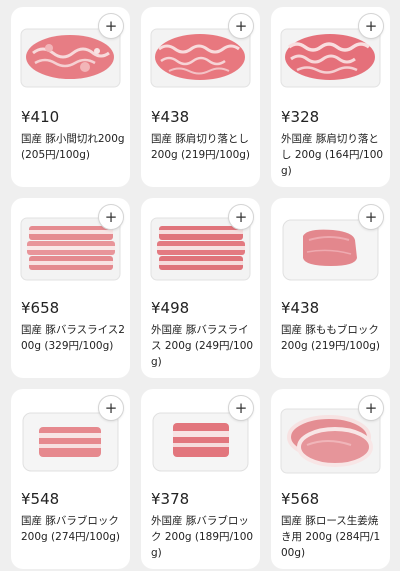  What do you see at coordinates (200, 97) in the screenshot?
I see `product-card: + ¥438 国産 豚肩切り落とし200g (219円/100g)` at bounding box center [200, 97].